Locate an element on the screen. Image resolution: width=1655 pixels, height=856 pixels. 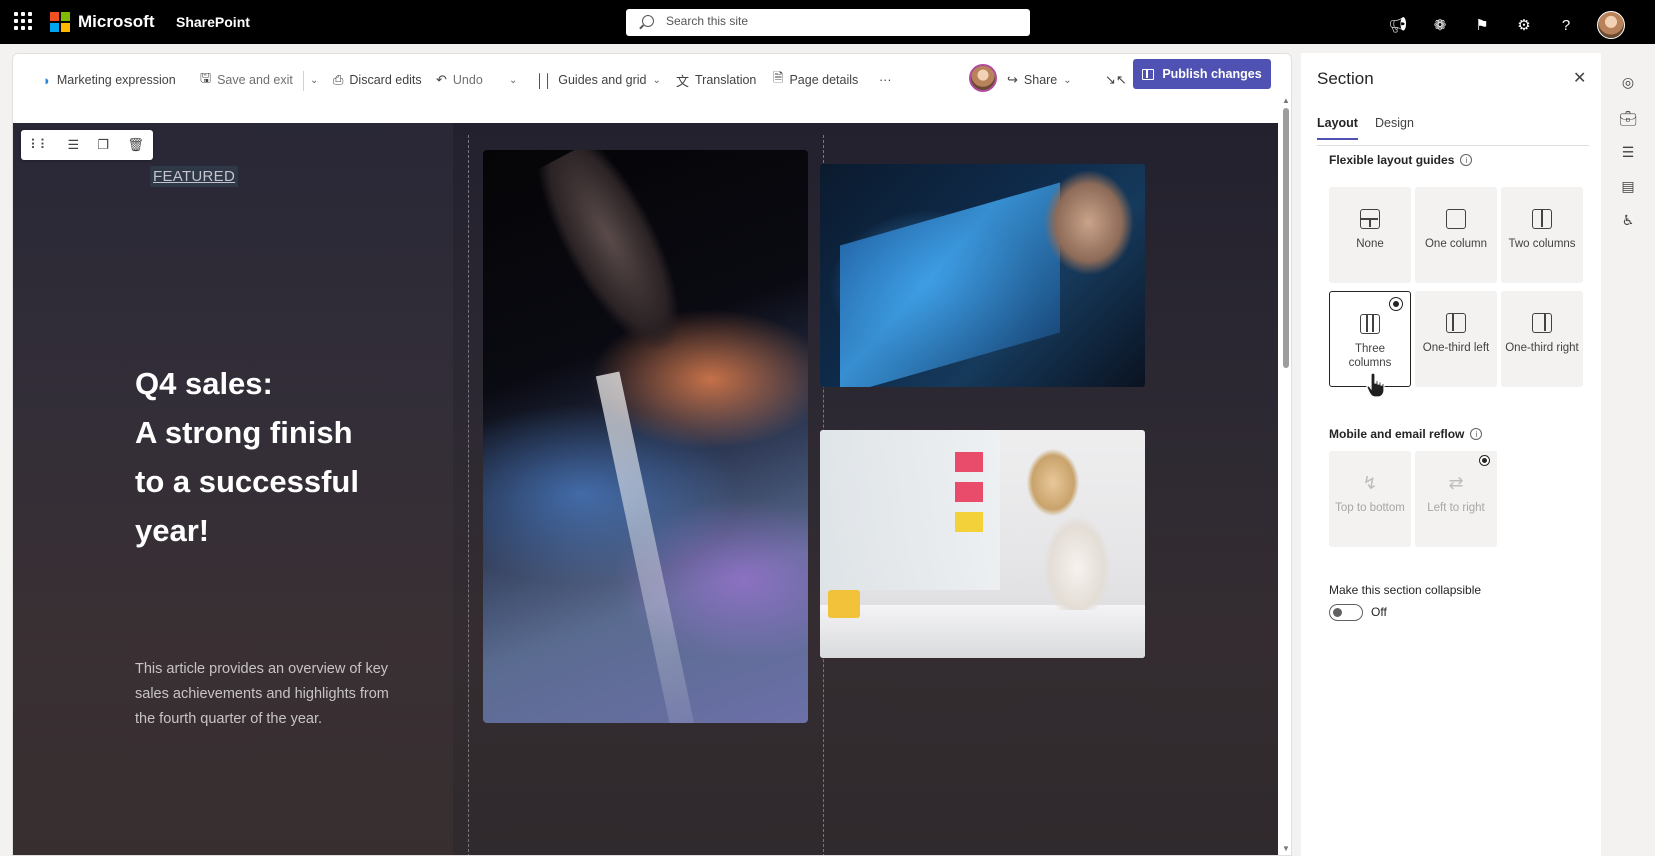
layout-two-columns-option: Two columns is located at coordinates (1542, 235).